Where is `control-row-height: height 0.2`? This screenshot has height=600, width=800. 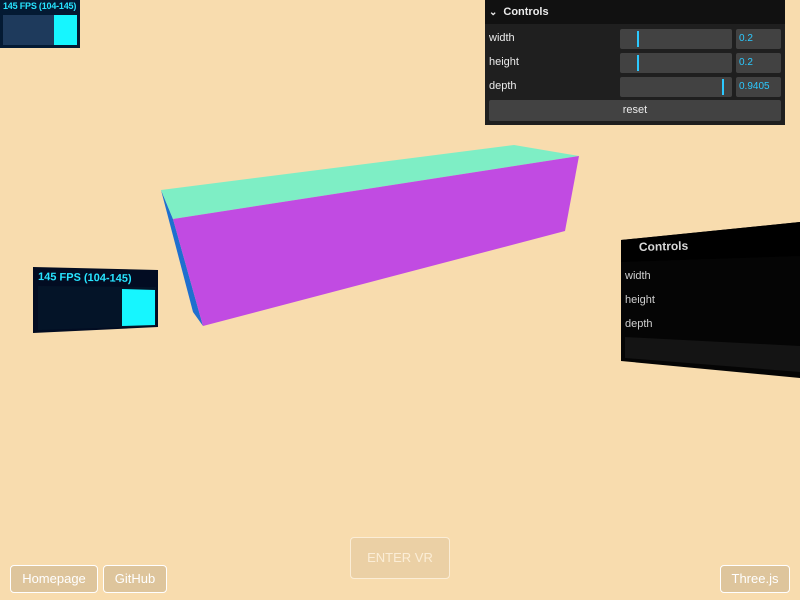 control-row-height: height 0.2 is located at coordinates (635, 60).